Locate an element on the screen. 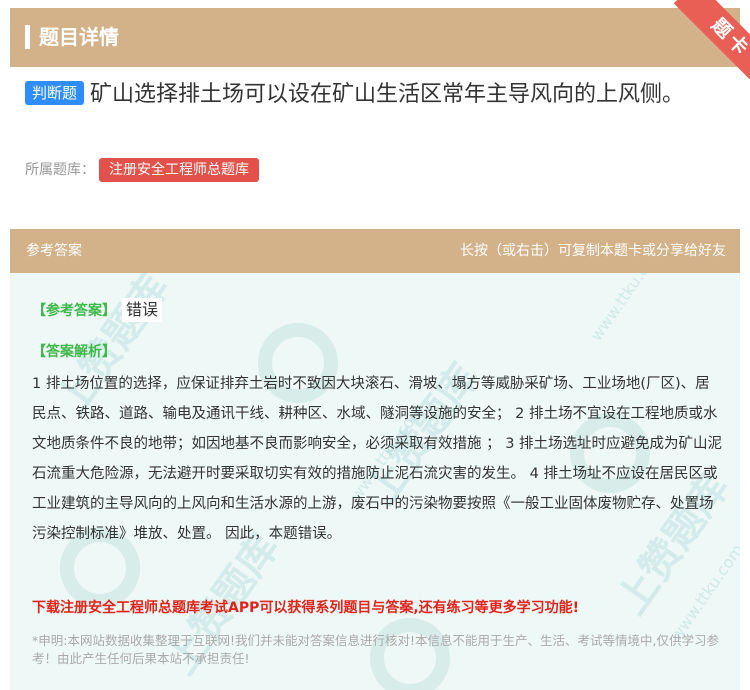  source-bank-link: 注册安全工程师总题库 is located at coordinates (179, 170).